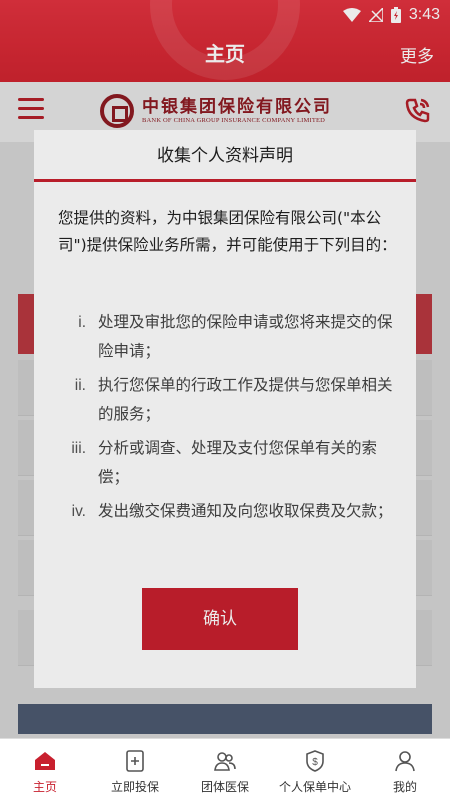  What do you see at coordinates (424, 14) in the screenshot?
I see `status-time: 3:43` at bounding box center [424, 14].